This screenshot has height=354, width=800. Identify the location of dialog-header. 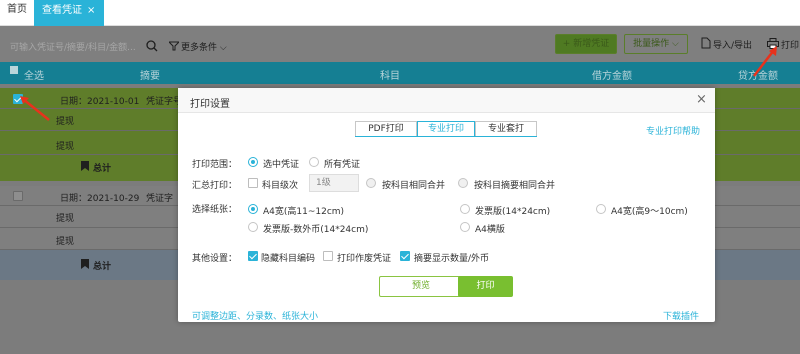
(446, 100).